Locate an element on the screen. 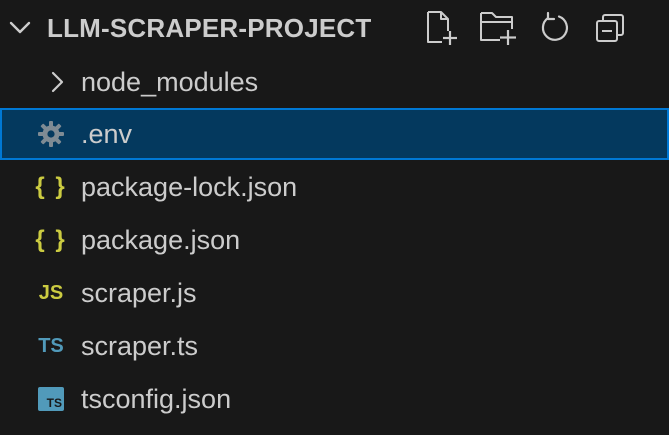 The height and width of the screenshot is (435, 669). refresh-icon is located at coordinates (555, 28).